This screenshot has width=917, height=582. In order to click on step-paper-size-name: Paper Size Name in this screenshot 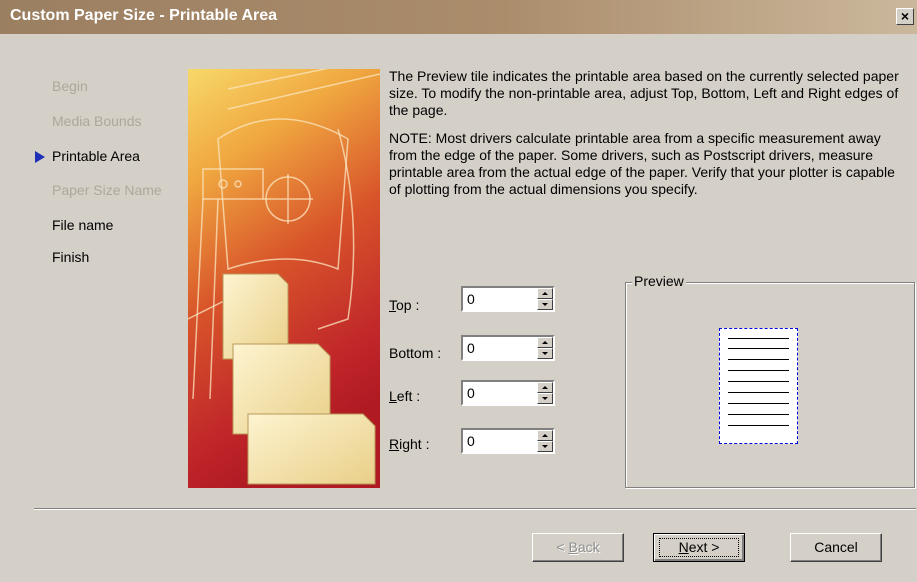, I will do `click(107, 190)`.